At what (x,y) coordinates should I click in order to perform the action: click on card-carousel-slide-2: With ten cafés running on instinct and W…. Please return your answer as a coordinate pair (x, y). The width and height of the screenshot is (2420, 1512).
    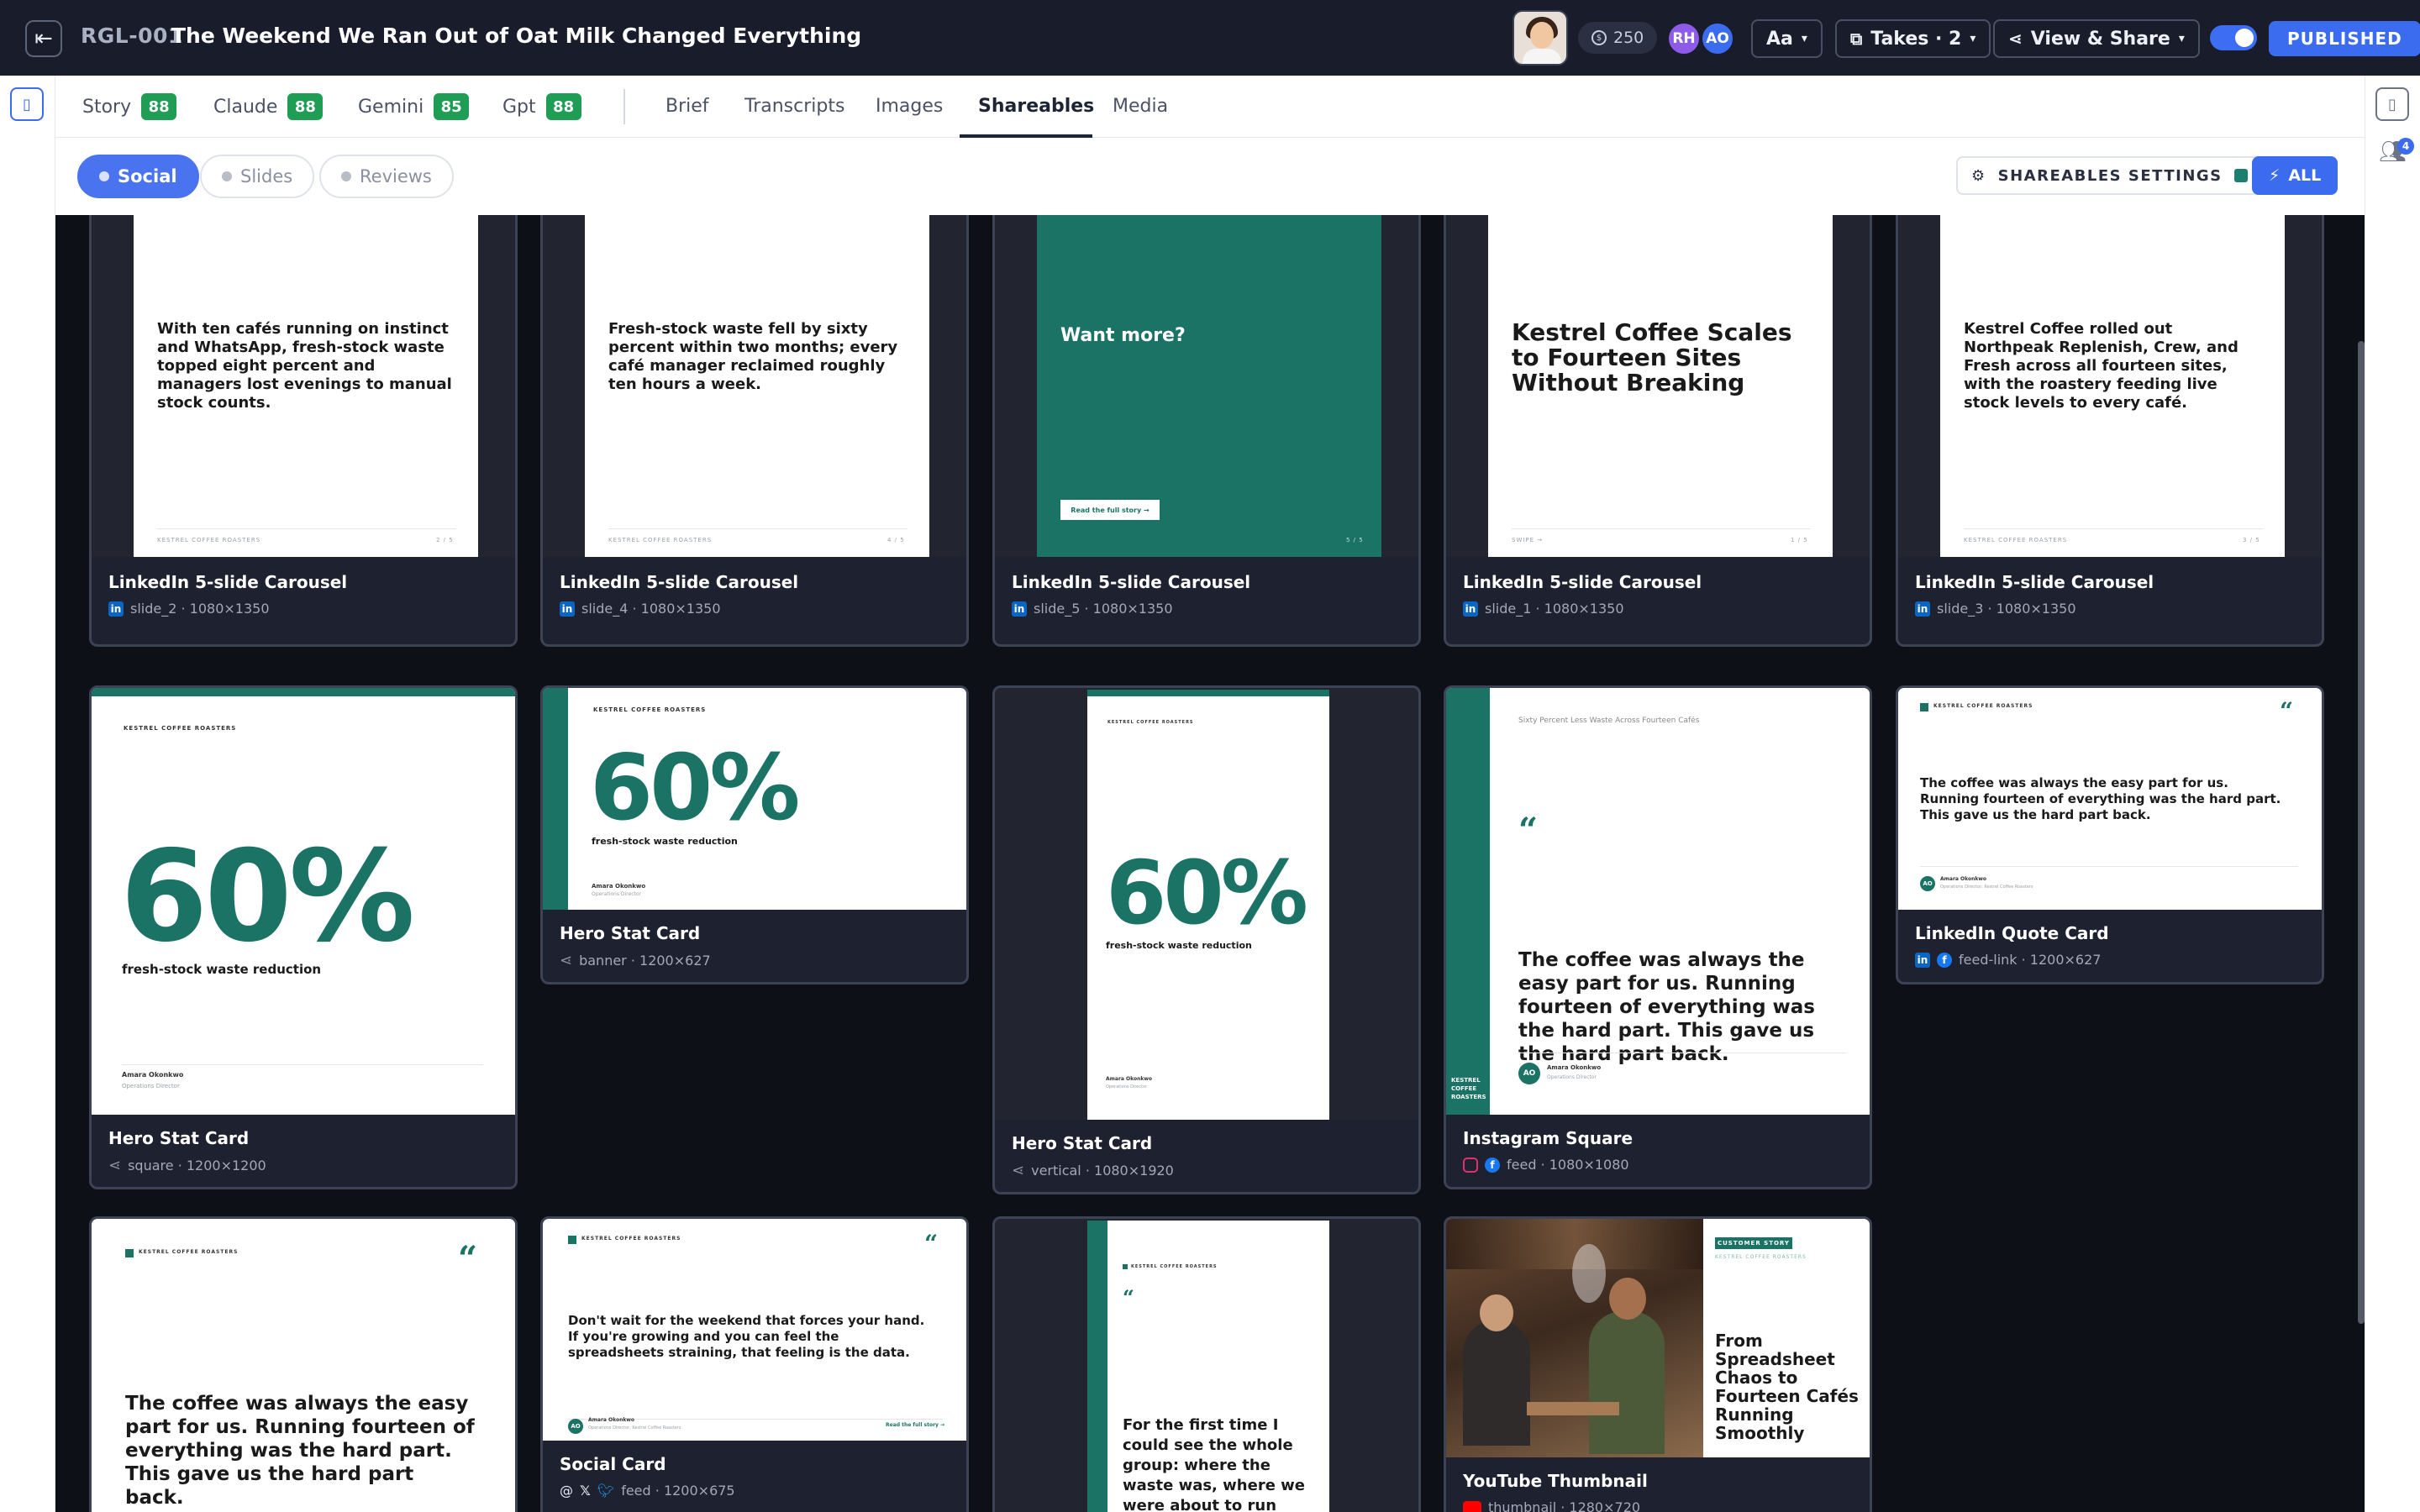
    Looking at the image, I should click on (303, 431).